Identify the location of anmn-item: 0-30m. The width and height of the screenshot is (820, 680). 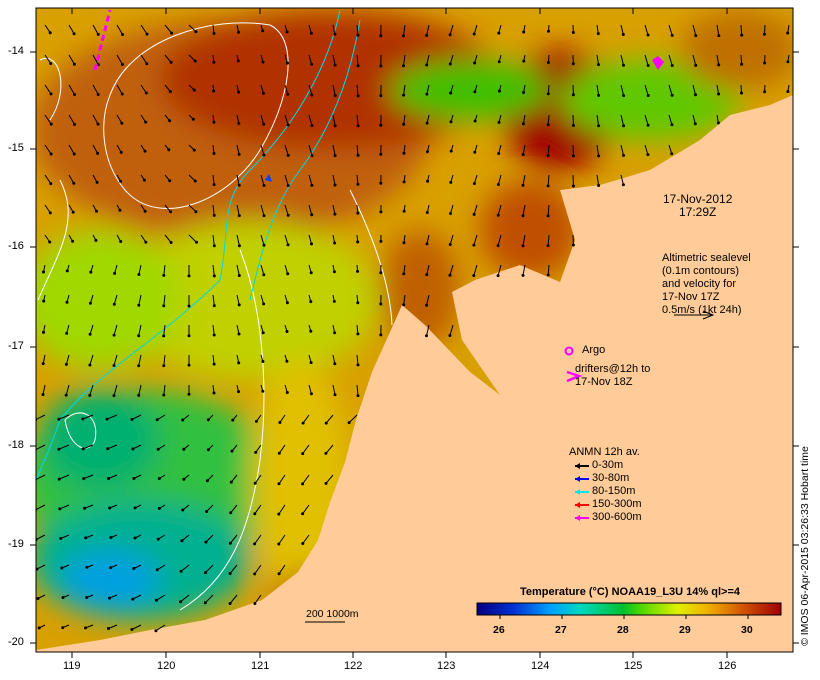
(608, 465).